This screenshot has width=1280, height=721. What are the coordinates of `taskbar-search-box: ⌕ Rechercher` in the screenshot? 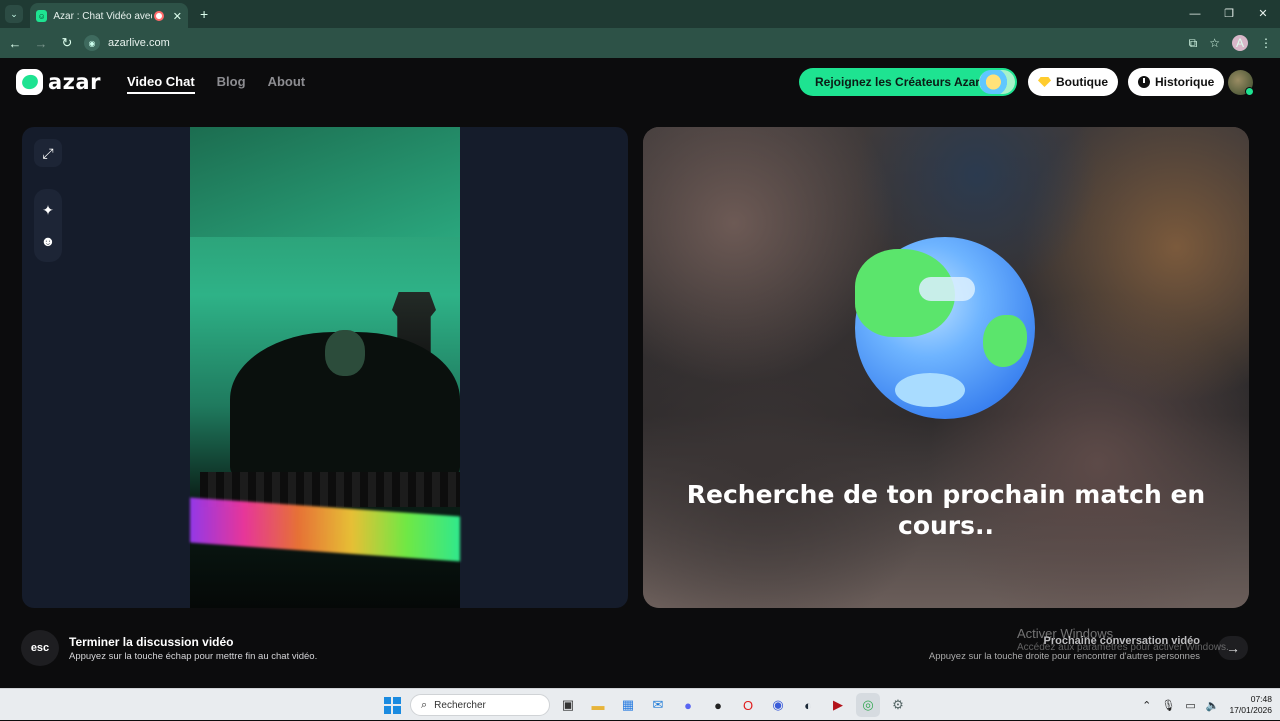 It's located at (480, 705).